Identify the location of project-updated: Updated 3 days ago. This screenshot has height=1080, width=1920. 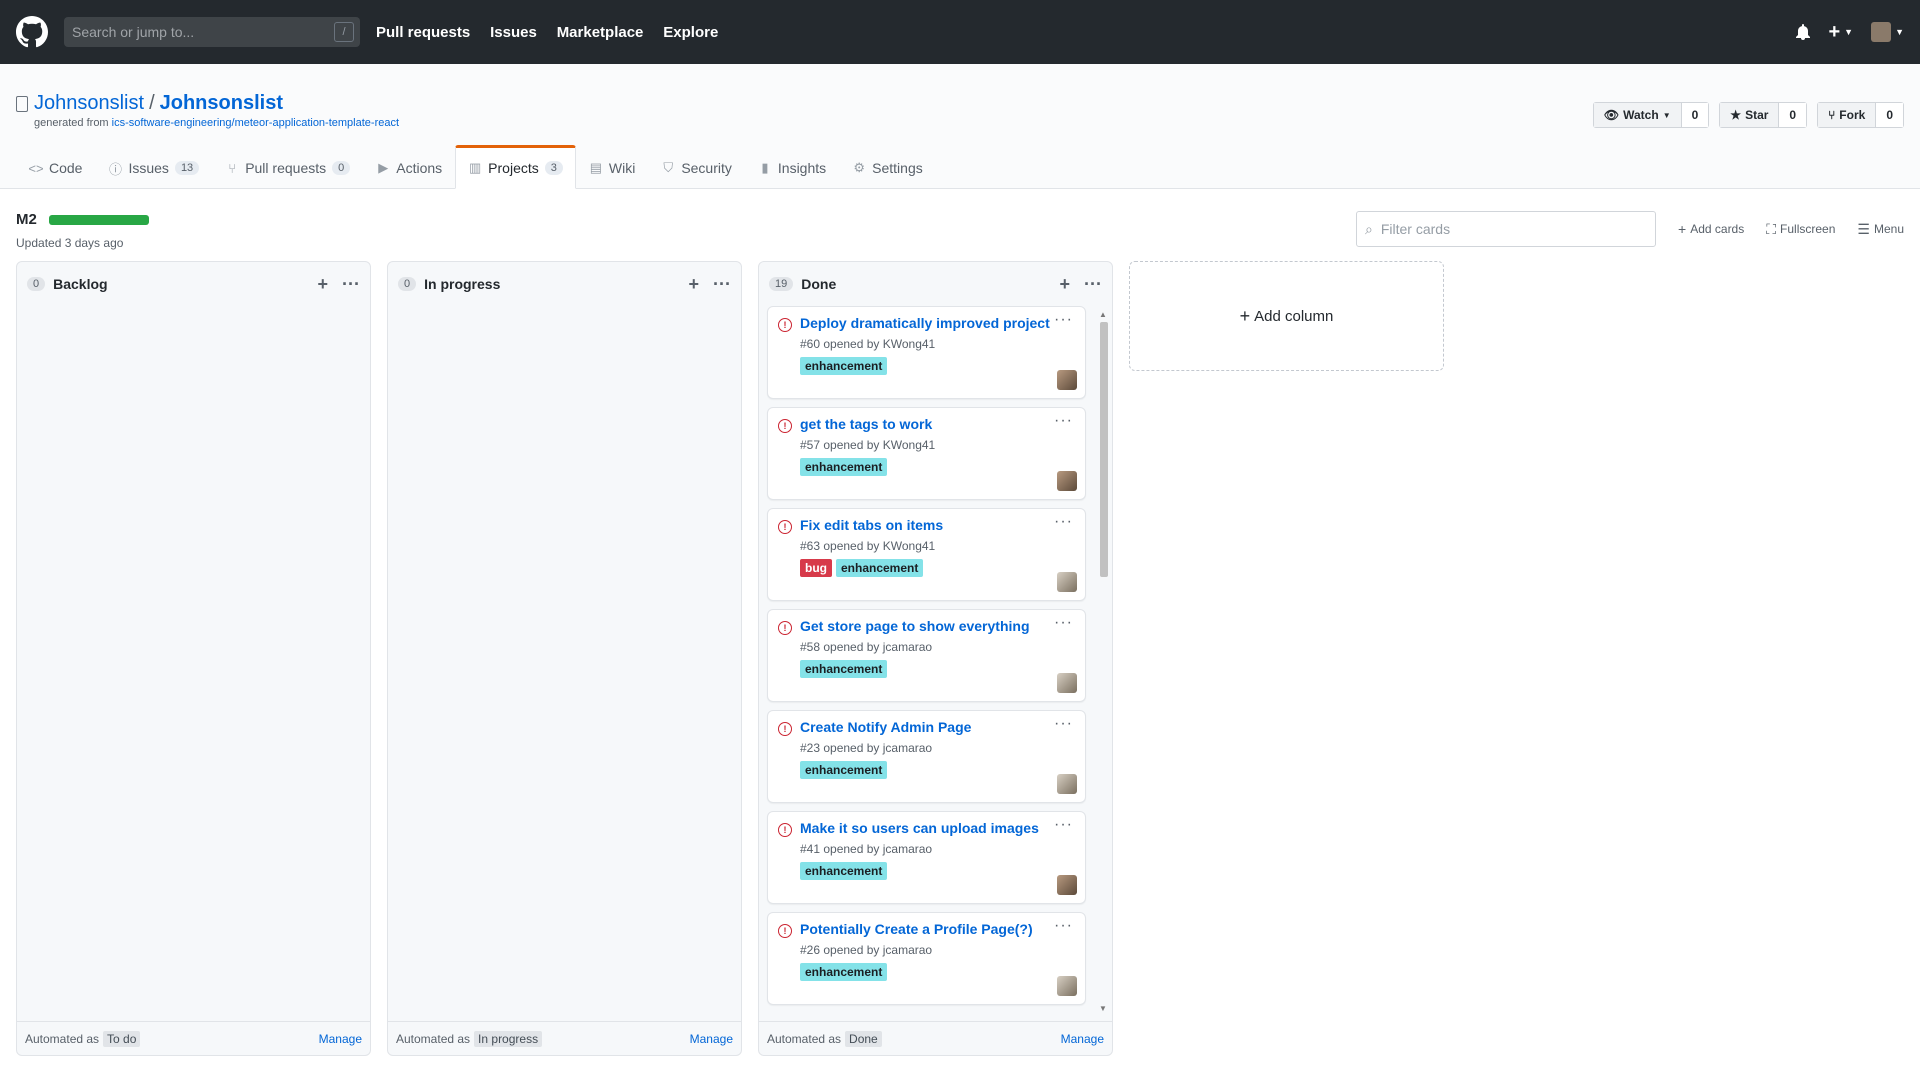
(70, 243).